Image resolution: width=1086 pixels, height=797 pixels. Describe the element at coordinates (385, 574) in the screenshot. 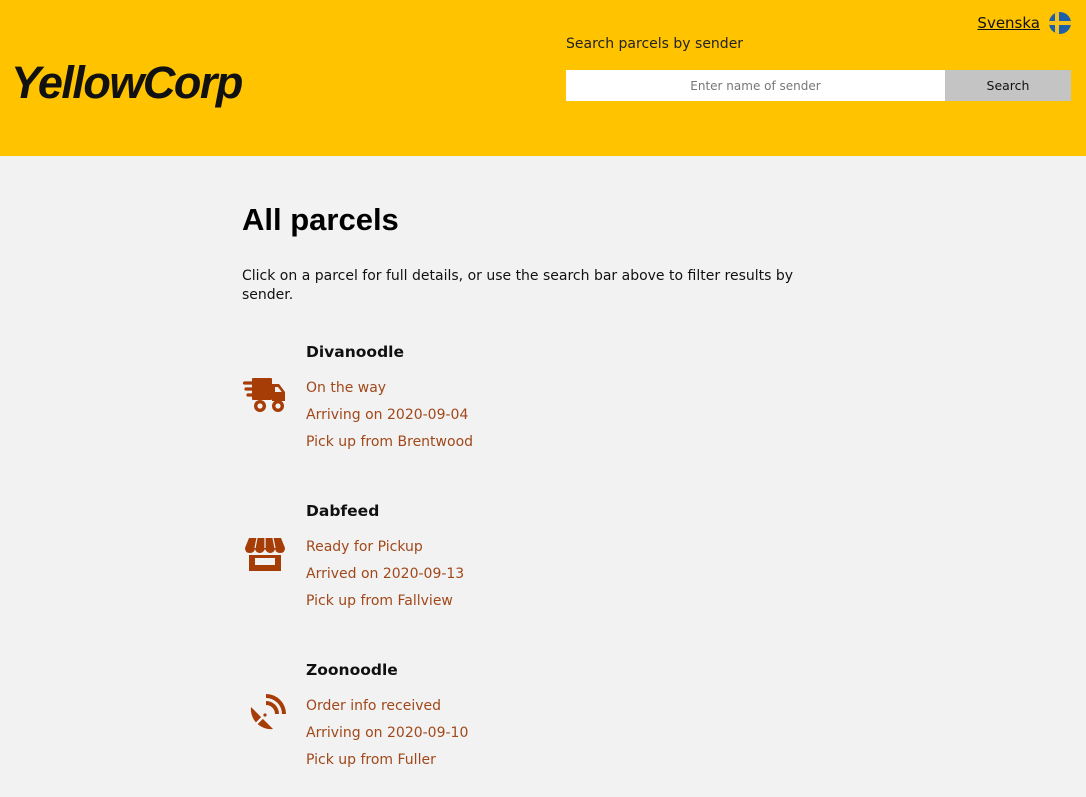

I see `parcel-date: Arrived on 2020-09-13` at that location.